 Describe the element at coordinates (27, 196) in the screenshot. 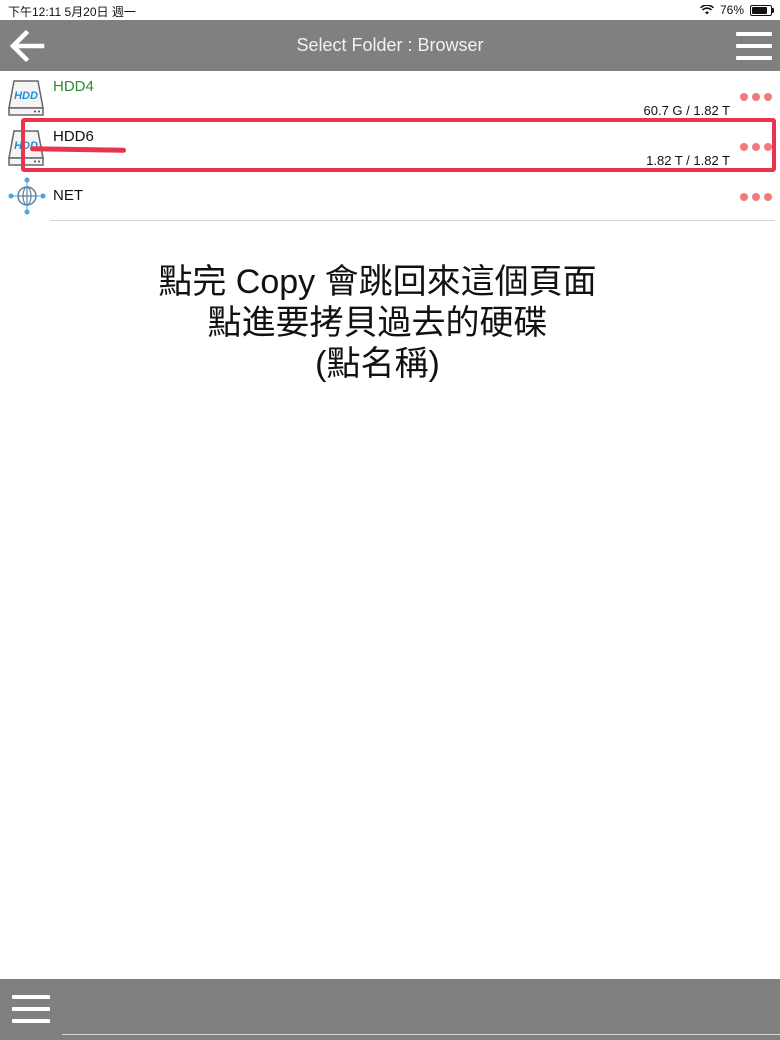

I see `globe-network-icon` at that location.